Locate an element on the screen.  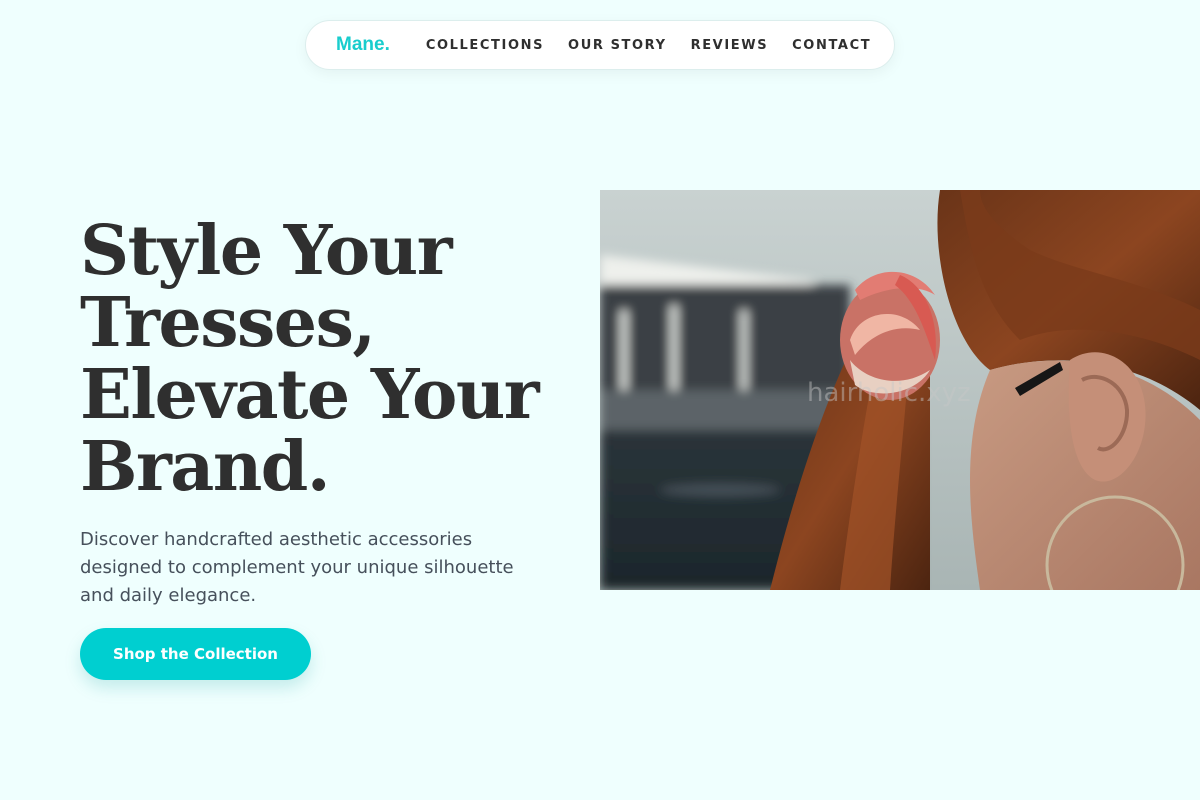
nav-link-reviews: REVIEWS is located at coordinates (730, 45).